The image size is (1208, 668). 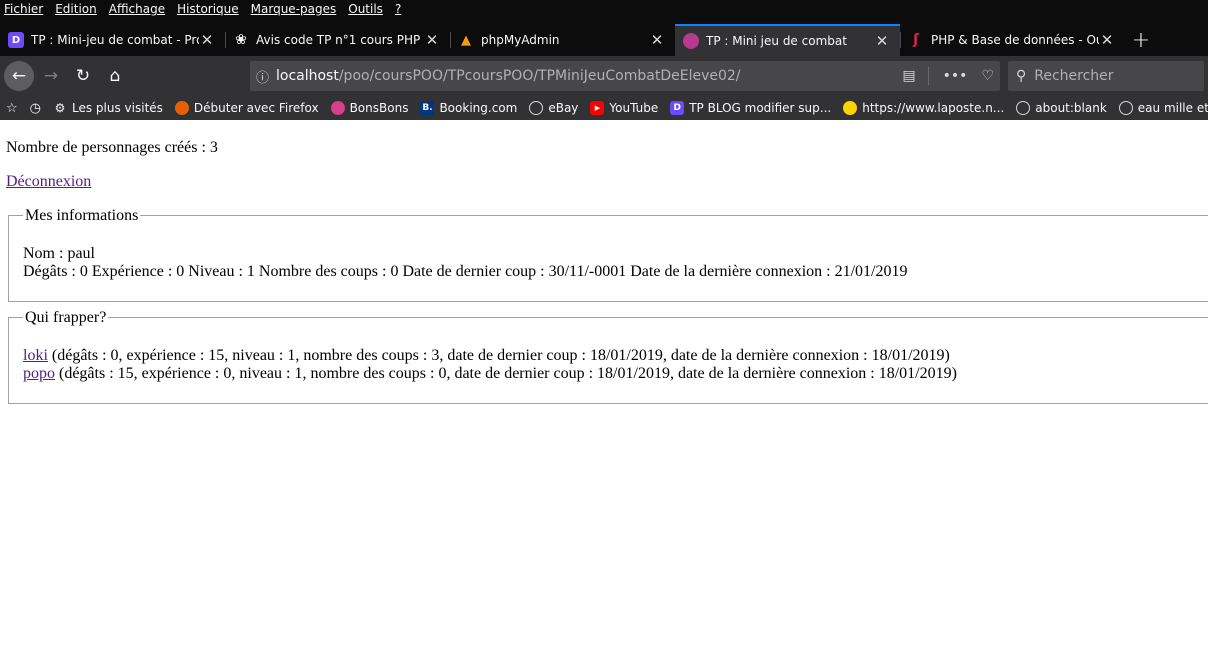 What do you see at coordinates (108, 108) in the screenshot?
I see `bookmark-most-visited: ⚙ Les plus visités` at bounding box center [108, 108].